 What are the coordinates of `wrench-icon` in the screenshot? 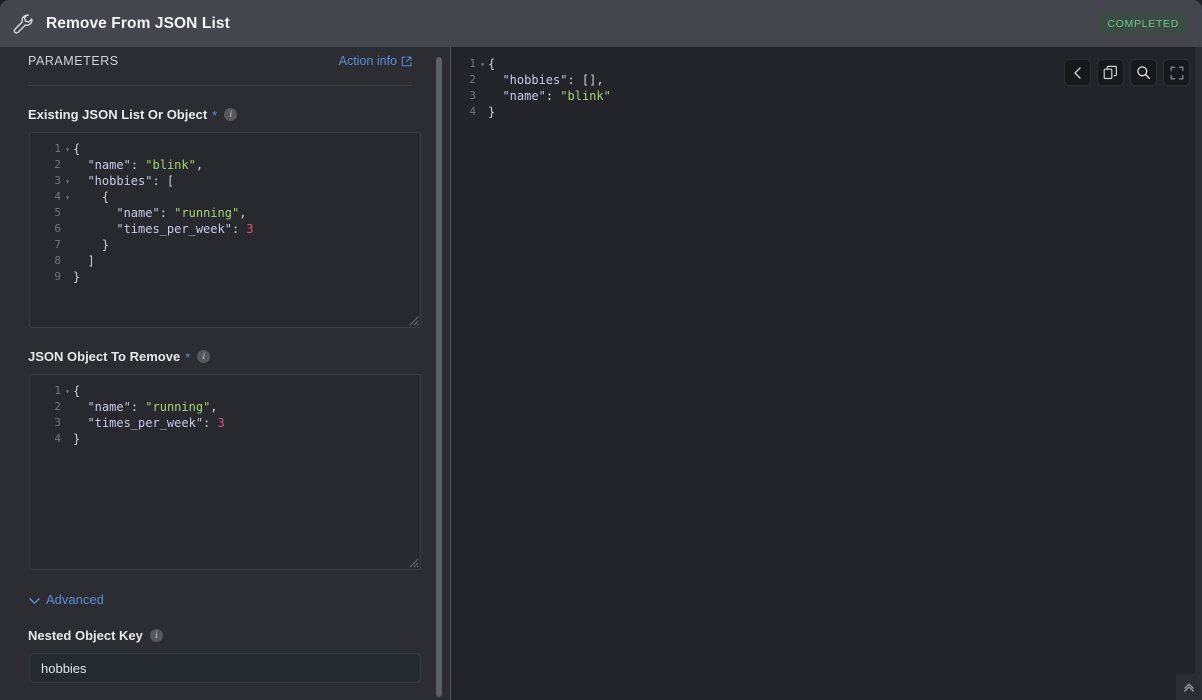 It's located at (24, 24).